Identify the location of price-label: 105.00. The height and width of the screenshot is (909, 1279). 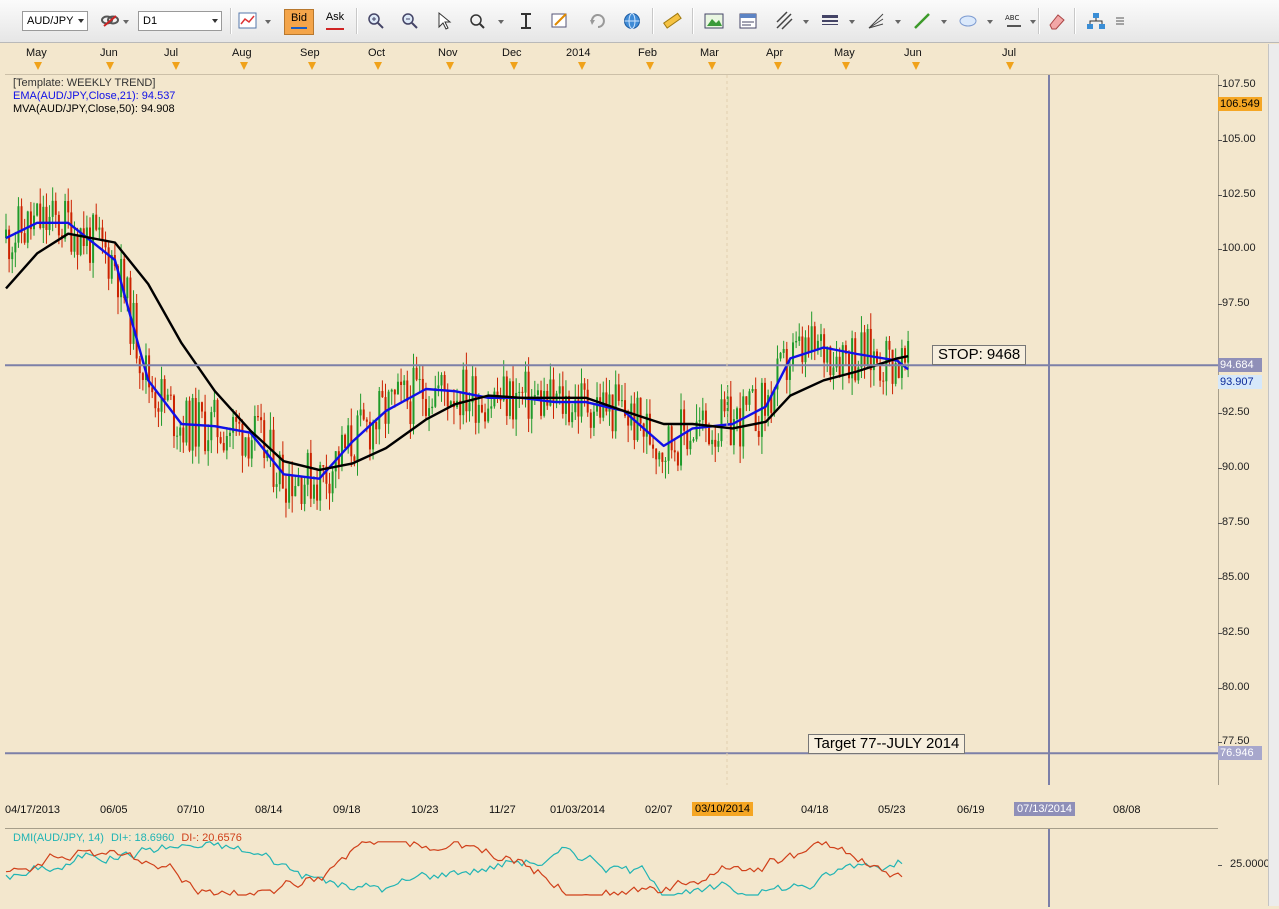
(1239, 139).